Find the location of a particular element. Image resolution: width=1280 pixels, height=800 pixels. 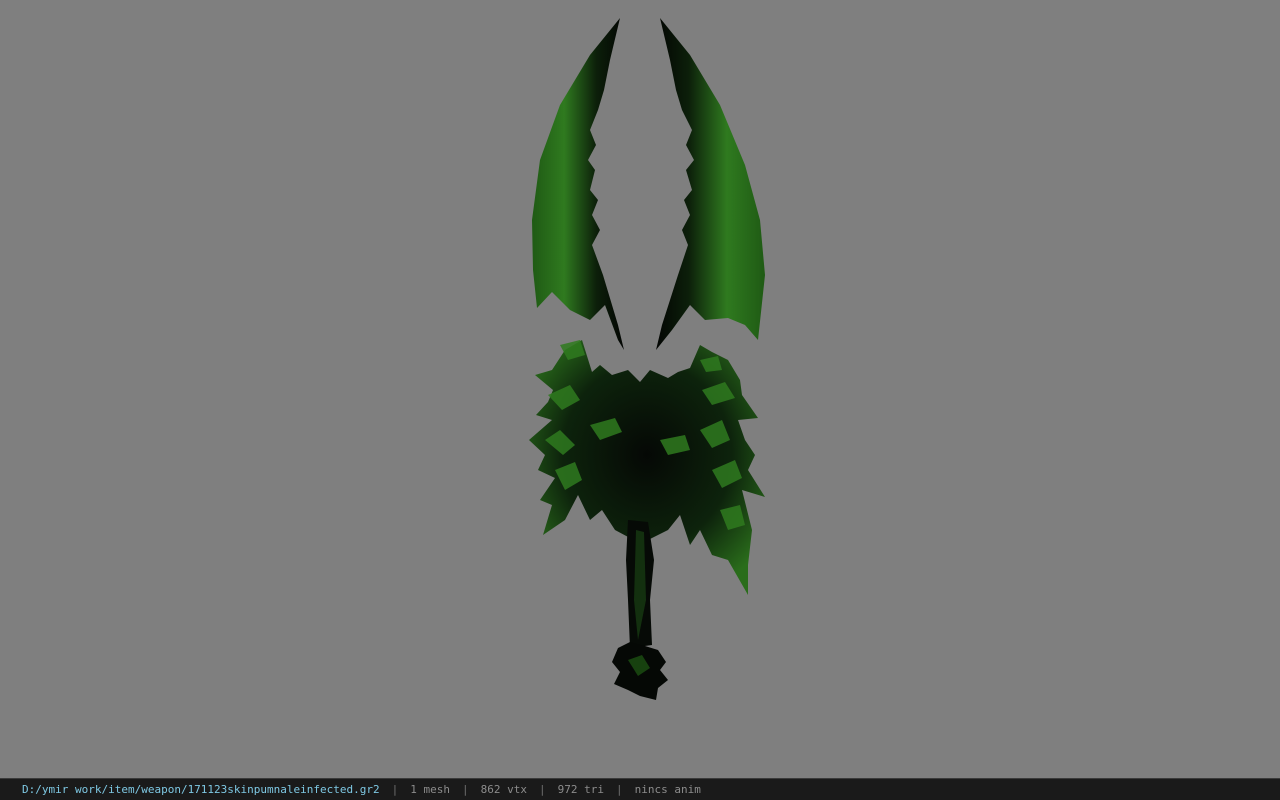

left-blade is located at coordinates (578, 184).